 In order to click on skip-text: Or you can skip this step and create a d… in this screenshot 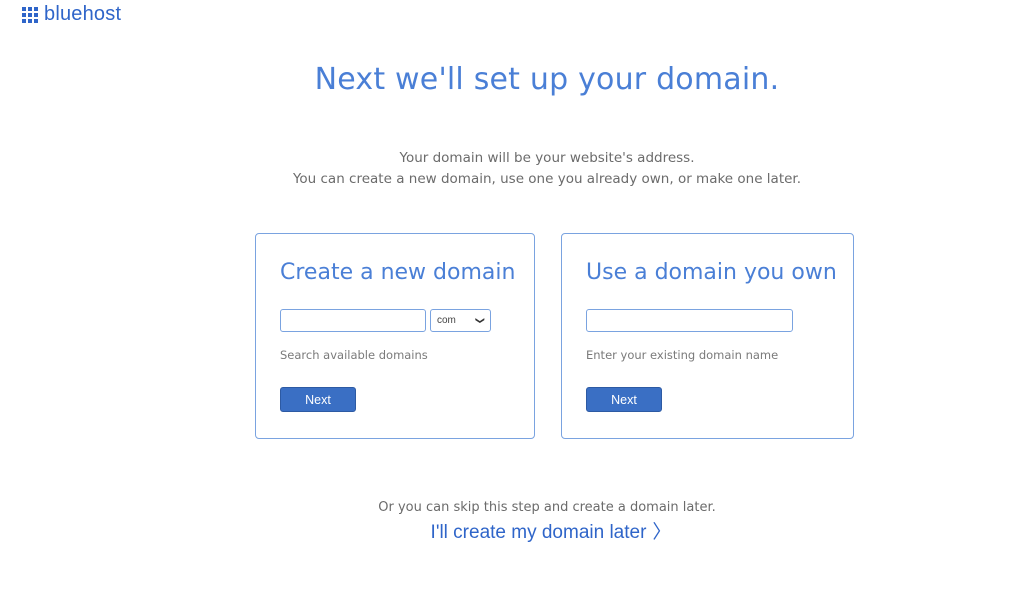, I will do `click(547, 507)`.